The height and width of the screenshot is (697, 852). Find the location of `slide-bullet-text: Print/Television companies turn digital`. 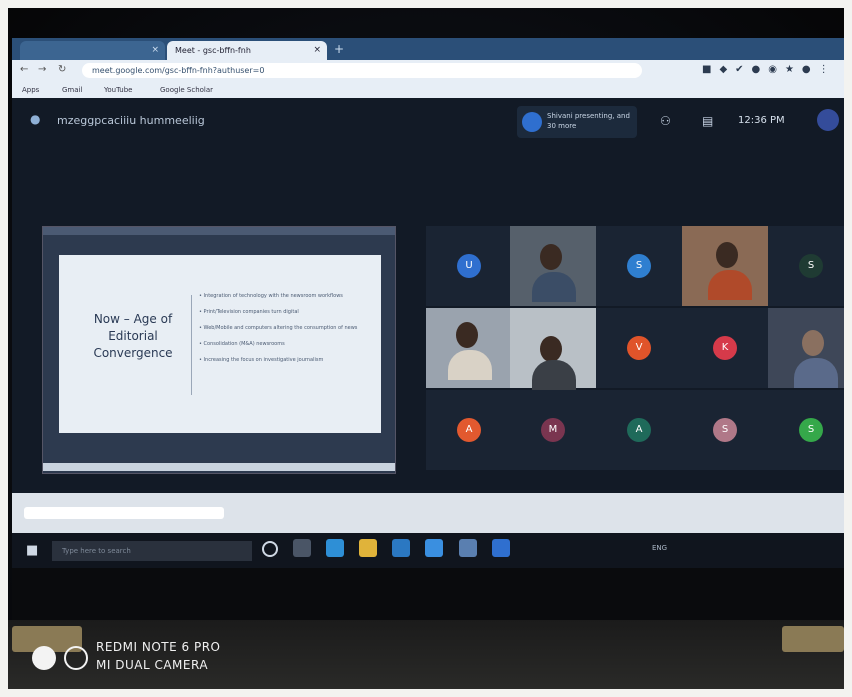

slide-bullet-text: Print/Television companies turn digital is located at coordinates (251, 312).